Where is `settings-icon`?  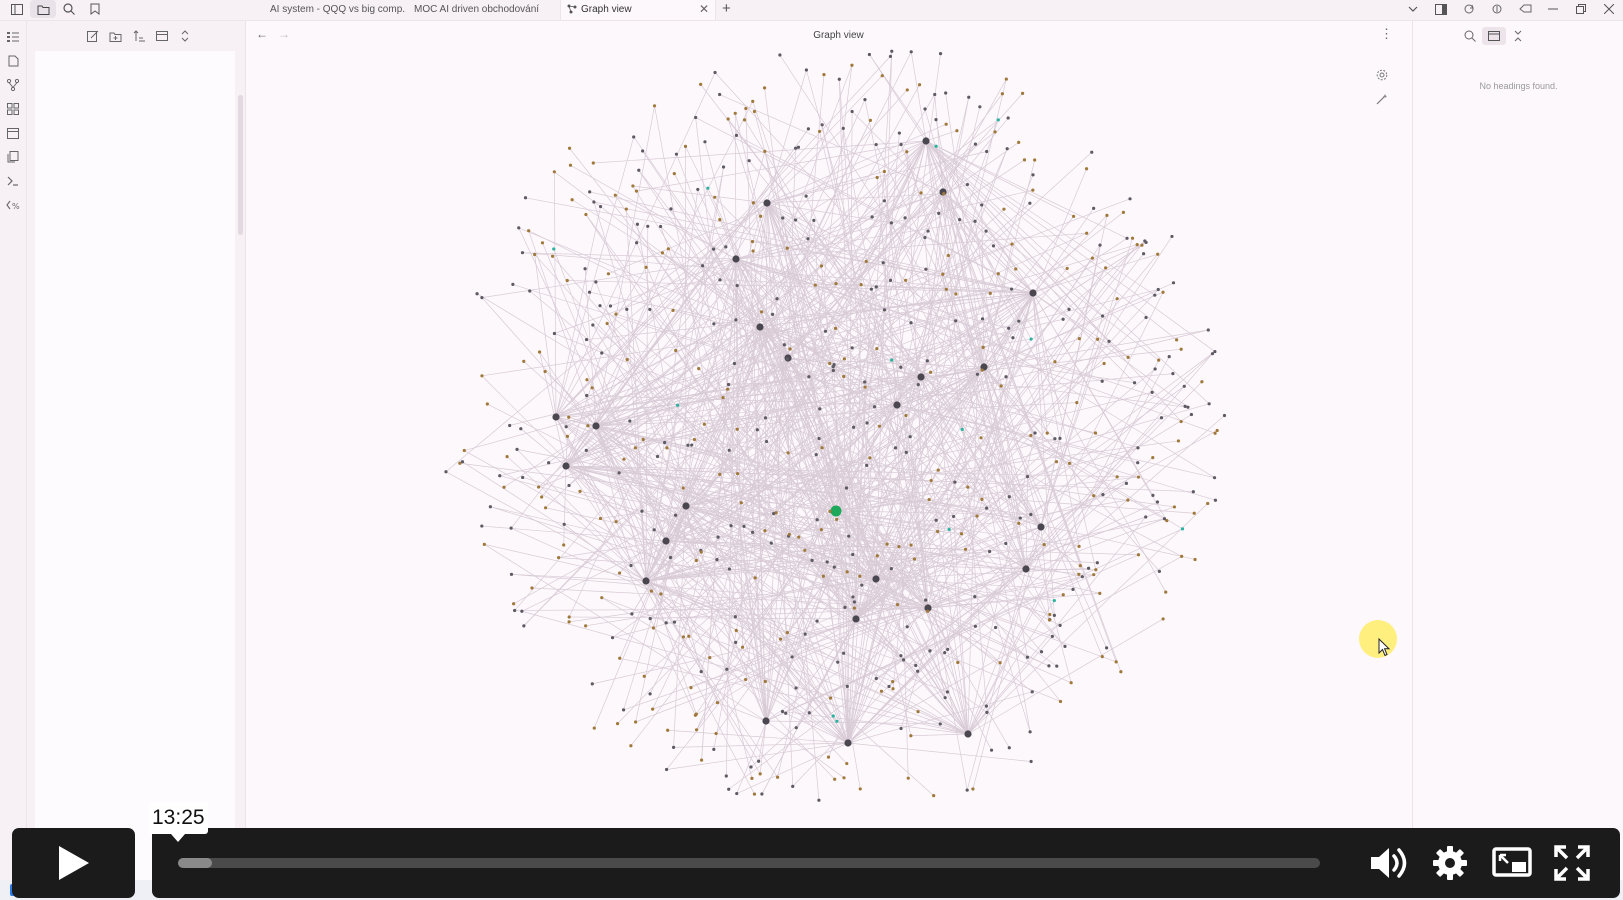 settings-icon is located at coordinates (1450, 863).